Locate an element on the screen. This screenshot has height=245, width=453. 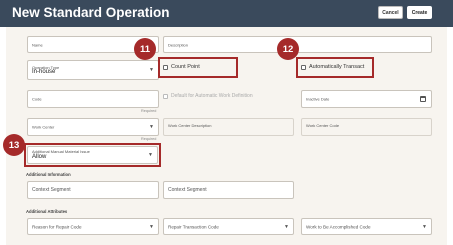
automatically-transact-checkbox: Automatically Transact is located at coordinates (332, 67).